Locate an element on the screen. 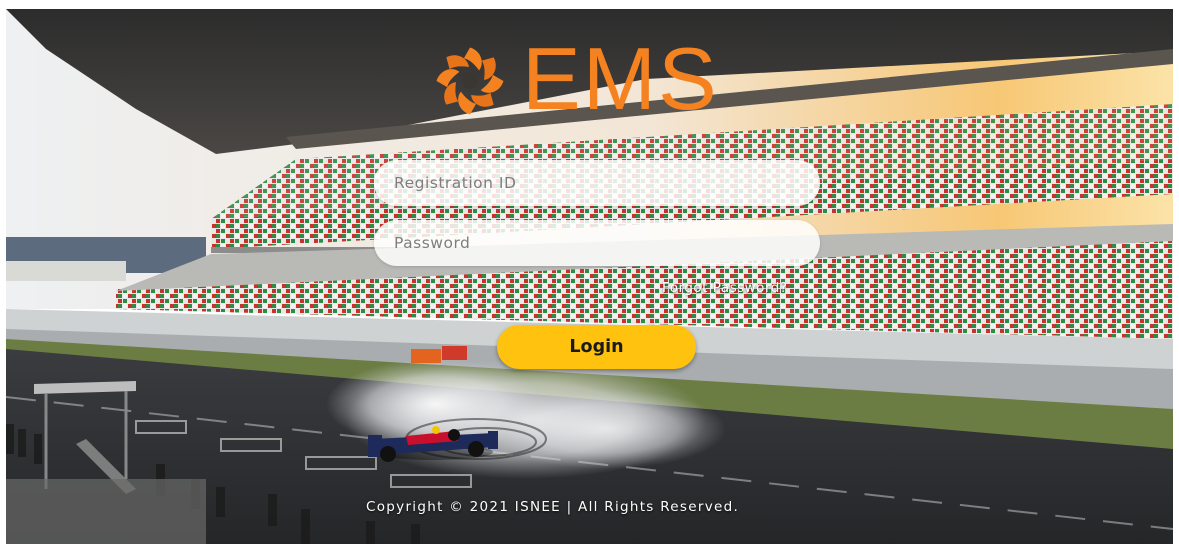 The width and height of the screenshot is (1179, 550). registration-id-input is located at coordinates (597, 183).